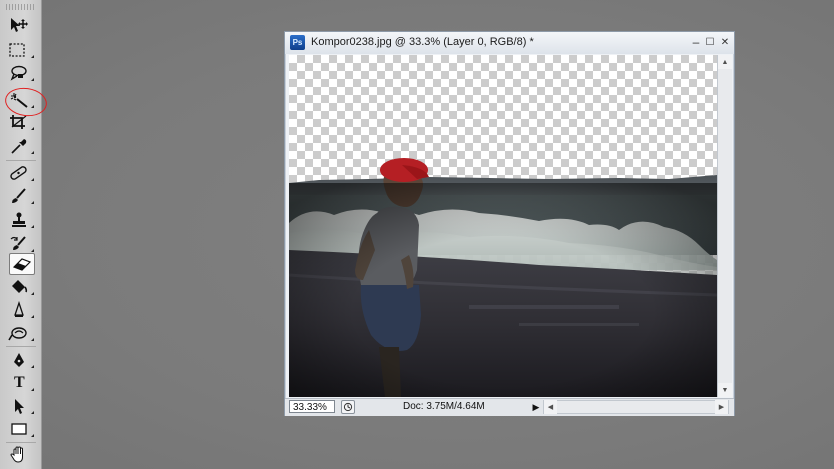 Image resolution: width=834 pixels, height=469 pixels. Describe the element at coordinates (710, 42) in the screenshot. I see `maximize-button: ☐` at that location.